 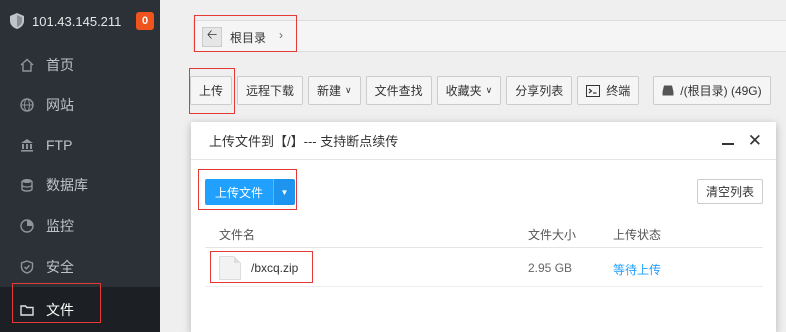 What do you see at coordinates (270, 90) in the screenshot?
I see `remote-download-button: 远程下载` at bounding box center [270, 90].